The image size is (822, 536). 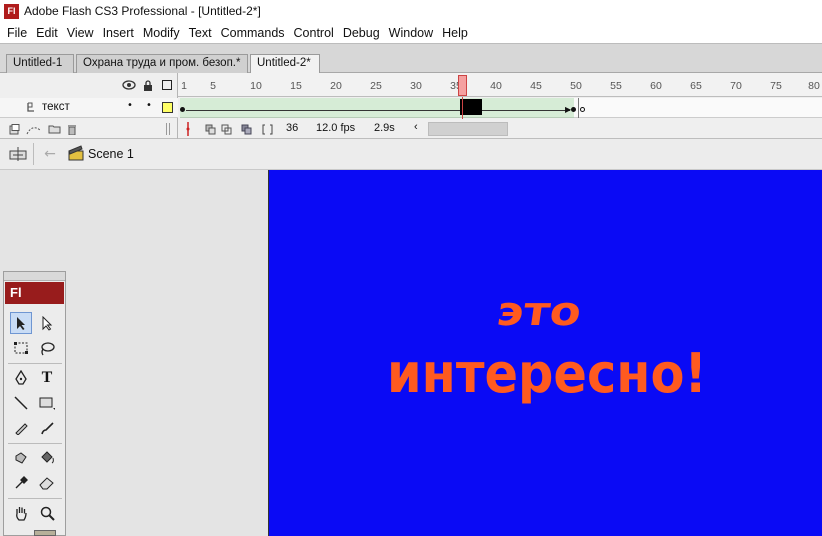 What do you see at coordinates (200, 33) in the screenshot?
I see `menu-text: Text` at bounding box center [200, 33].